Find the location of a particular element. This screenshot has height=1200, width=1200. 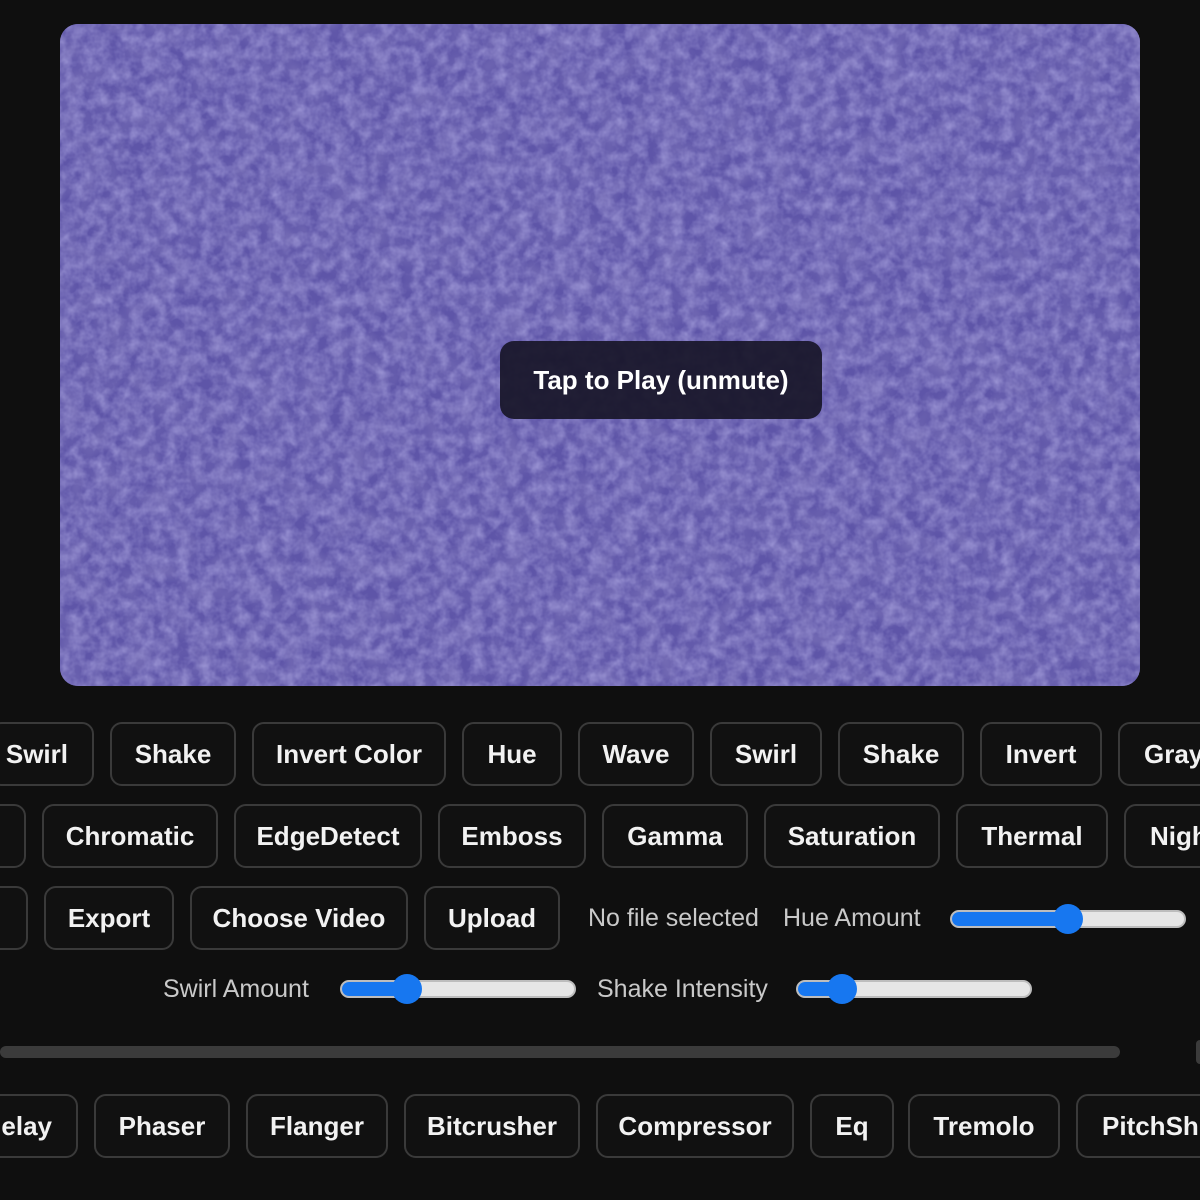

file-status-text: No file selected is located at coordinates (673, 918).